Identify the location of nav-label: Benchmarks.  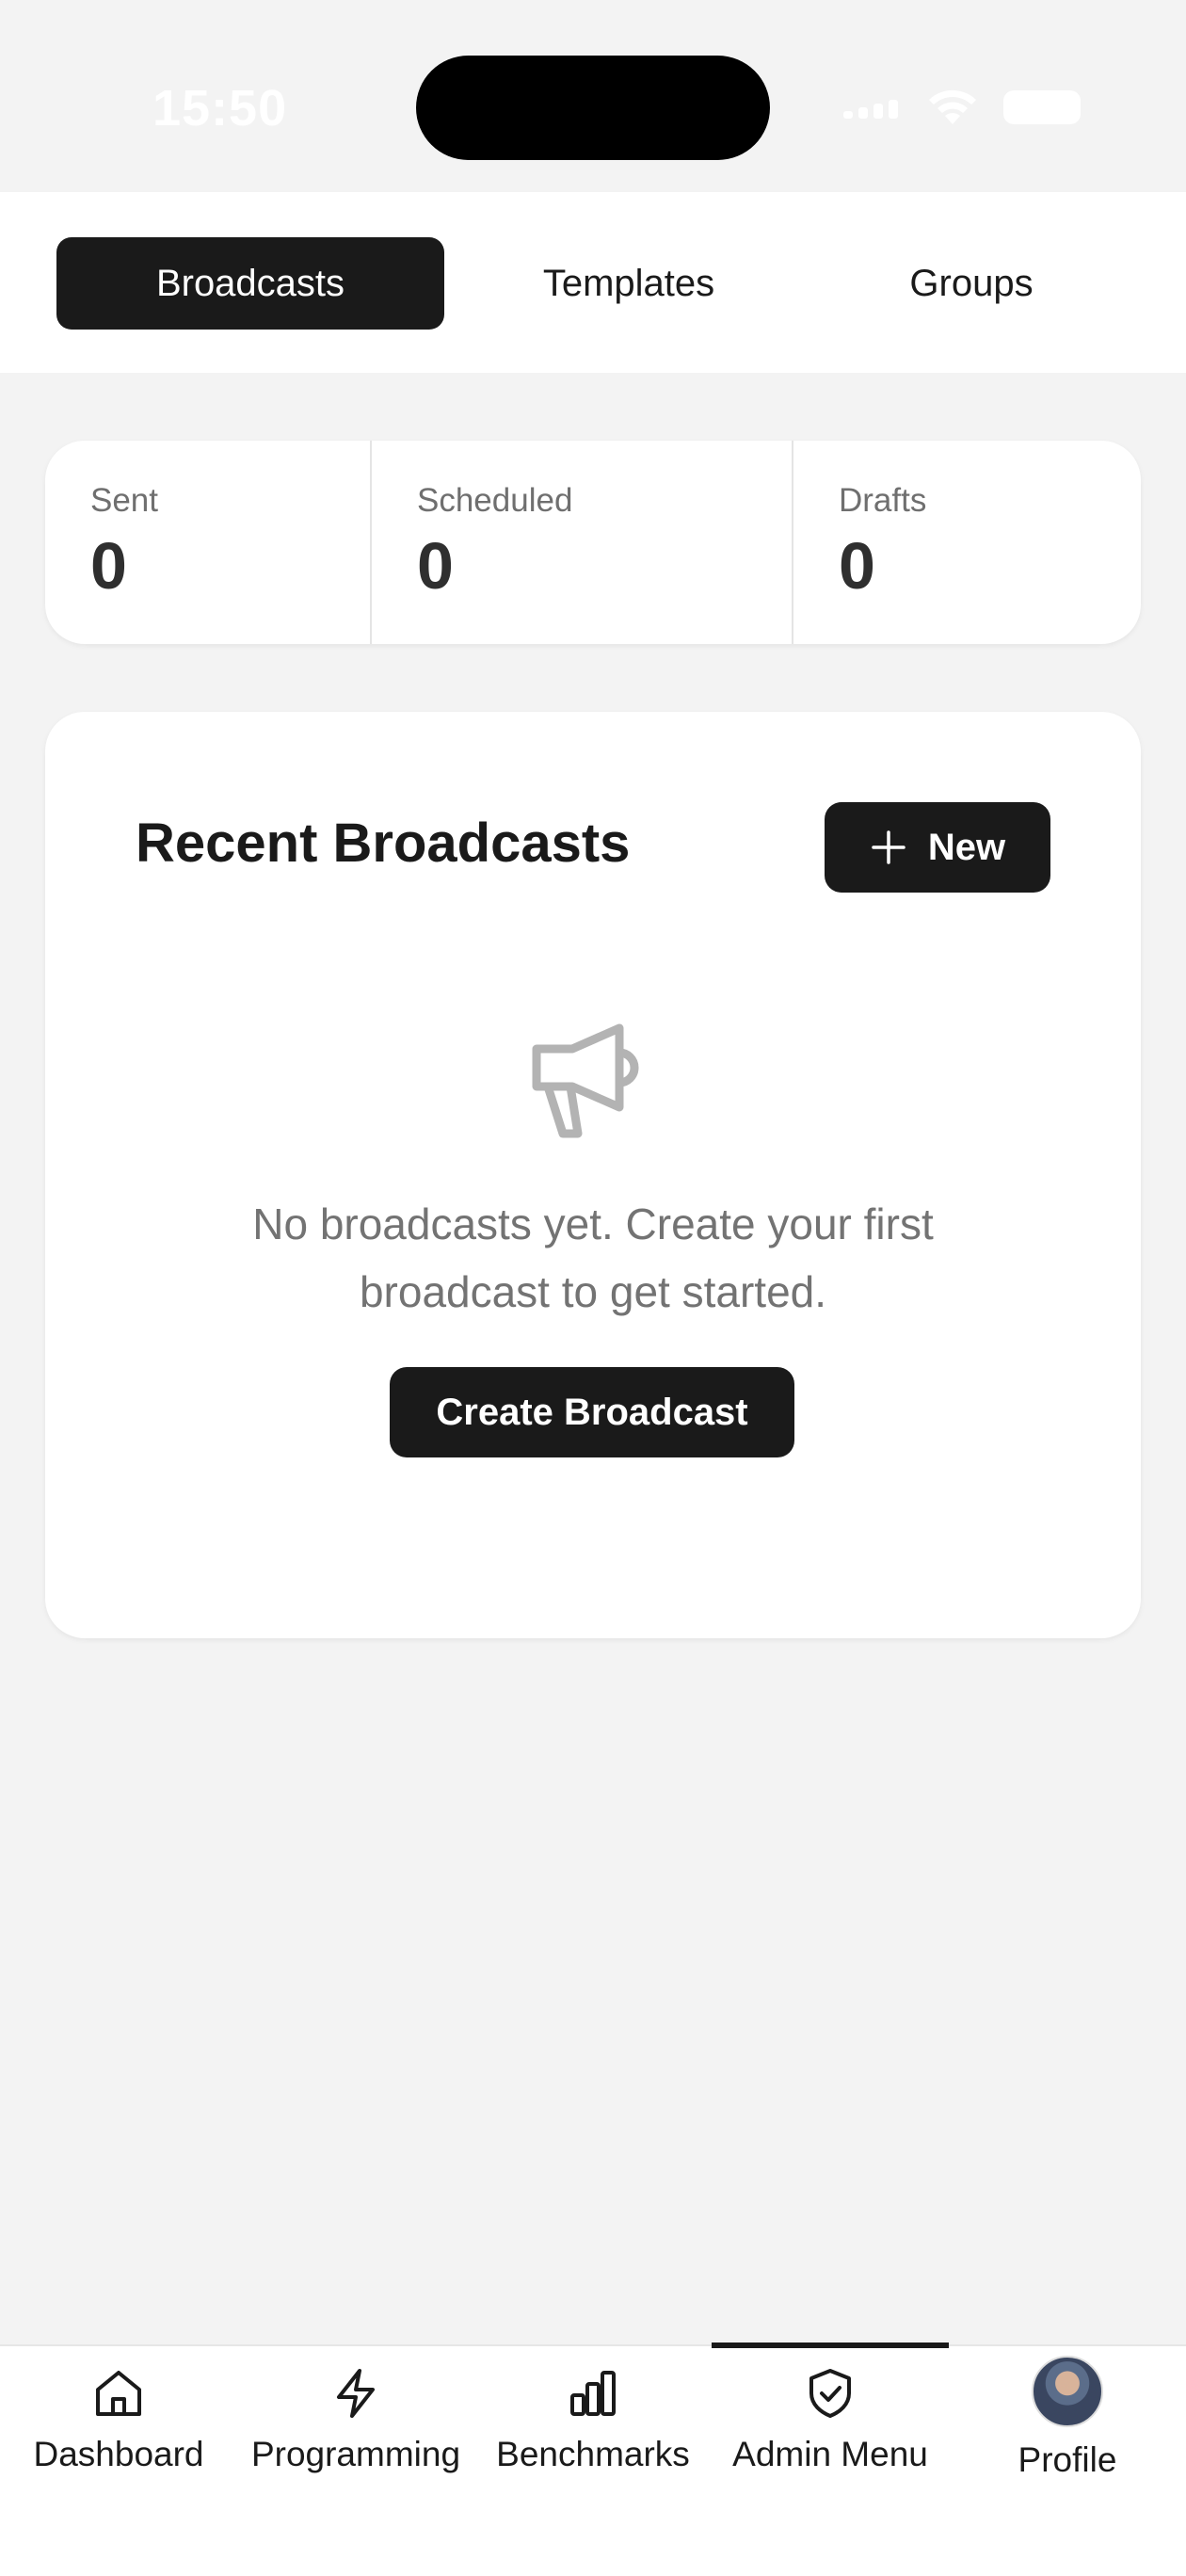
(593, 2454).